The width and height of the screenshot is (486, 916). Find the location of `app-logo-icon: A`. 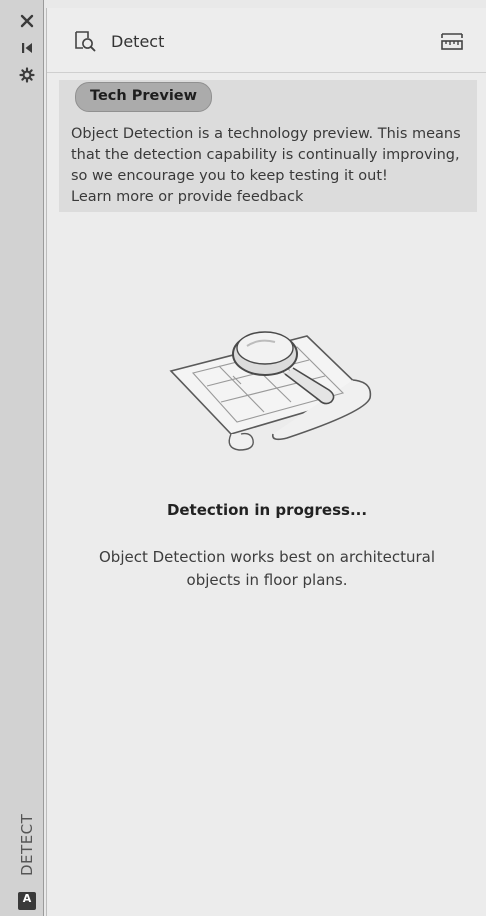

app-logo-icon: A is located at coordinates (27, 901).